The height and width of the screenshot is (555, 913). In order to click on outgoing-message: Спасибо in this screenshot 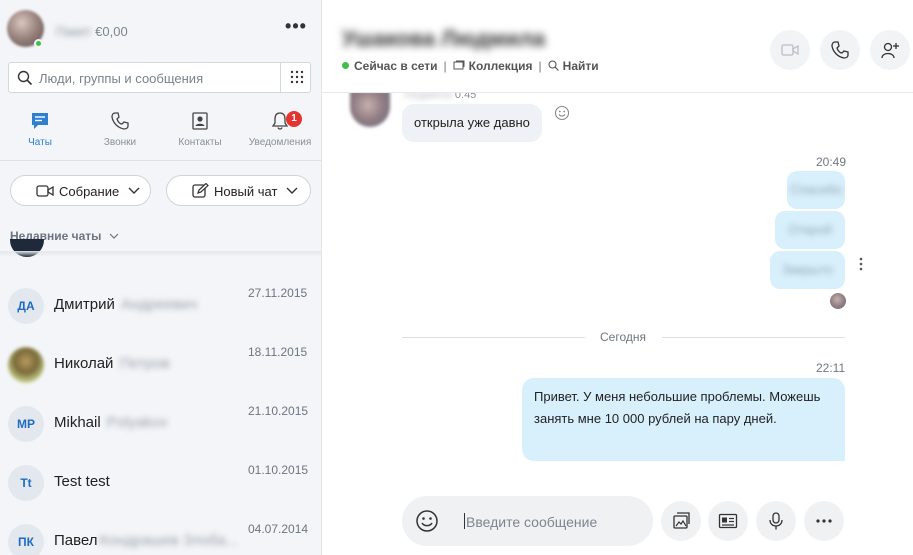, I will do `click(816, 190)`.